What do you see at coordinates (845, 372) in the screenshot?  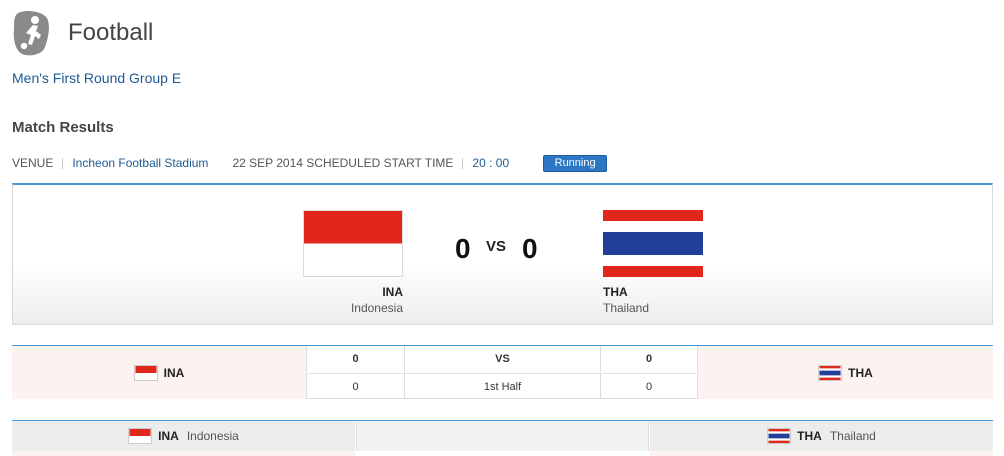 I see `period-away-team: THA` at bounding box center [845, 372].